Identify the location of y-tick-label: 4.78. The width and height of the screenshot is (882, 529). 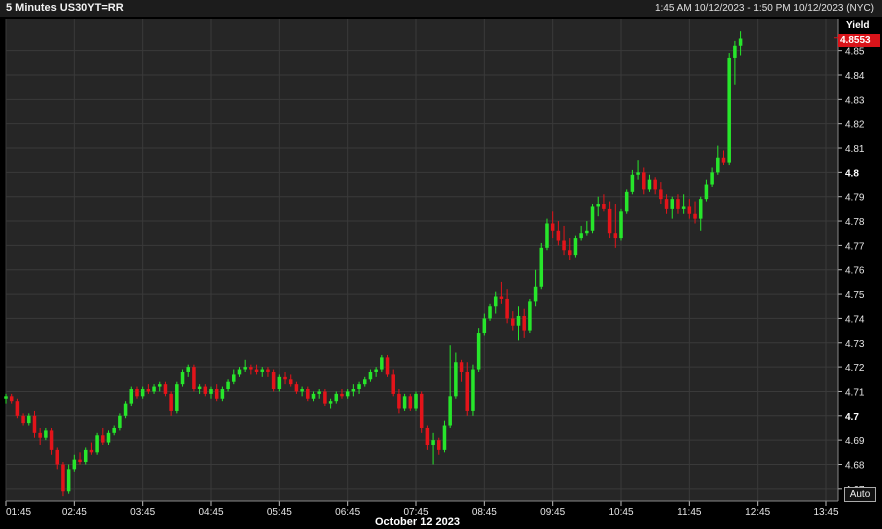
(855, 222).